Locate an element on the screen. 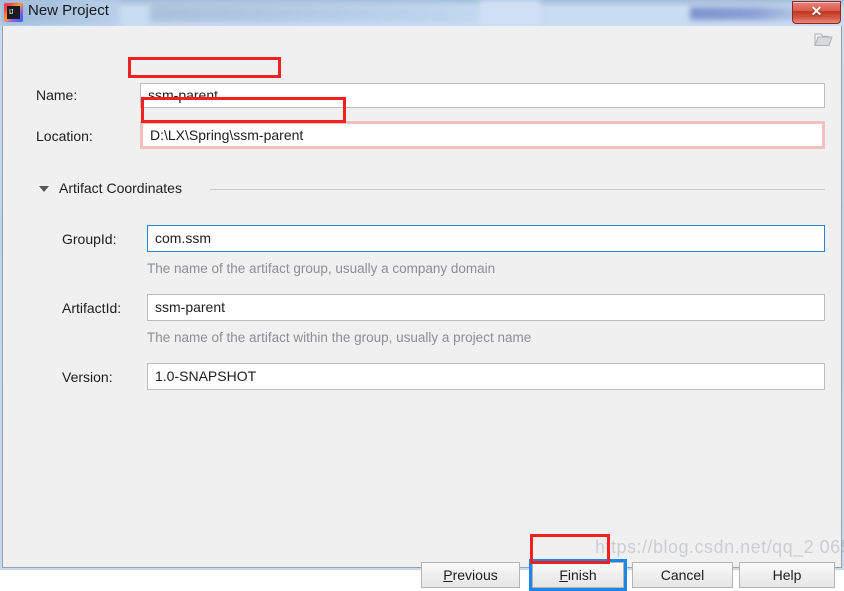  previous-button: Previous is located at coordinates (470, 575).